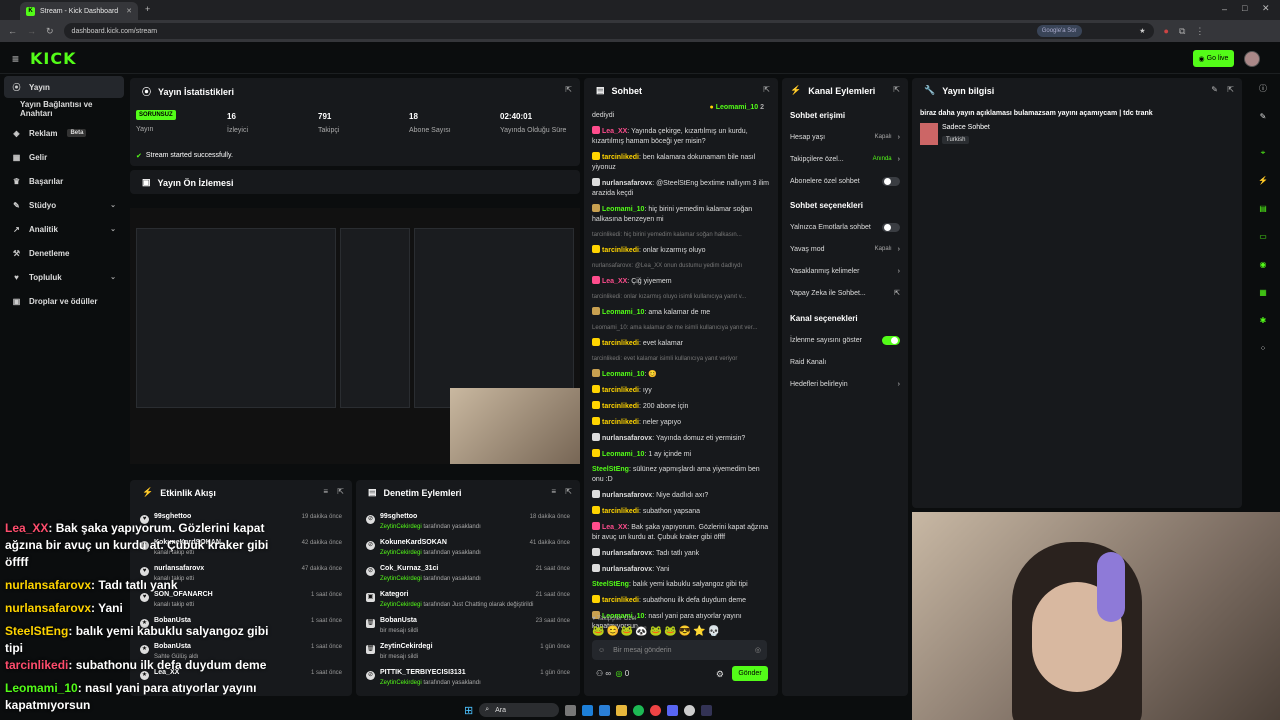  I want to click on user-avatar, so click(1252, 59).